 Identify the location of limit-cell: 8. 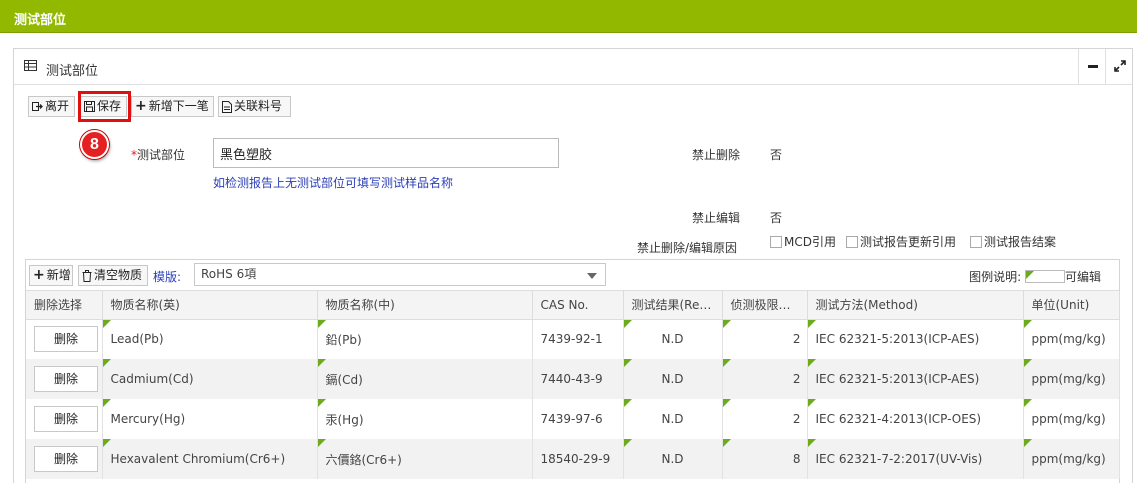
(765, 459).